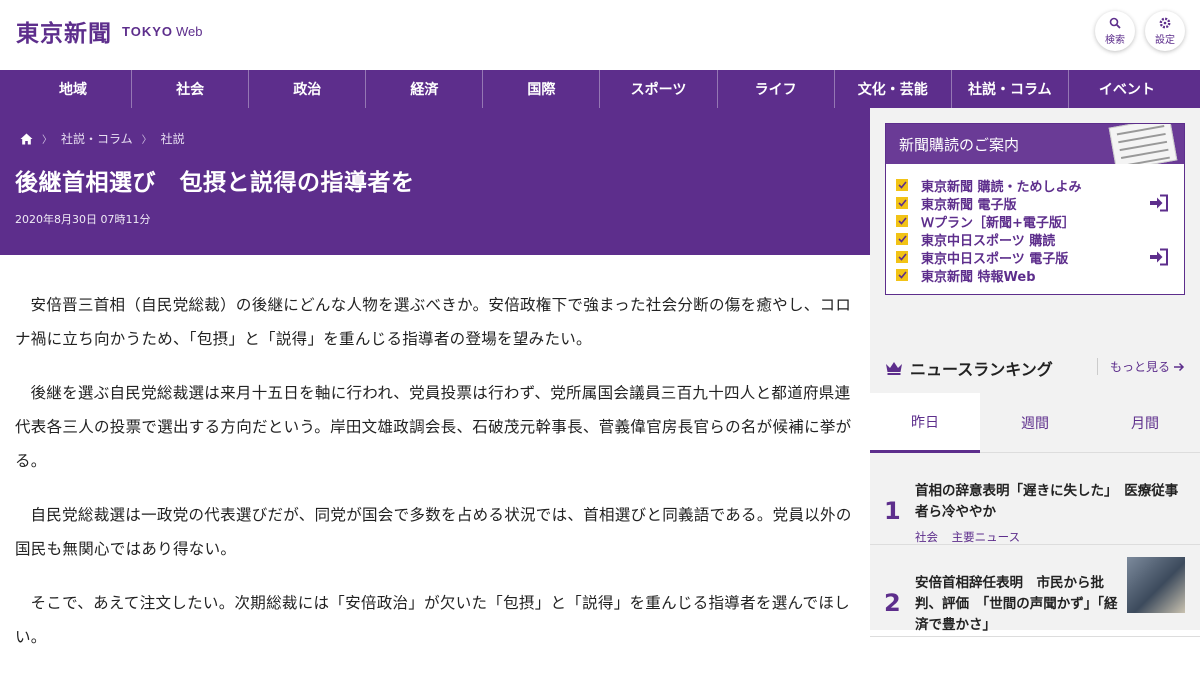 This screenshot has height=674, width=1200. Describe the element at coordinates (162, 31) in the screenshot. I see `logo-subtitle: TOKYO Web` at that location.